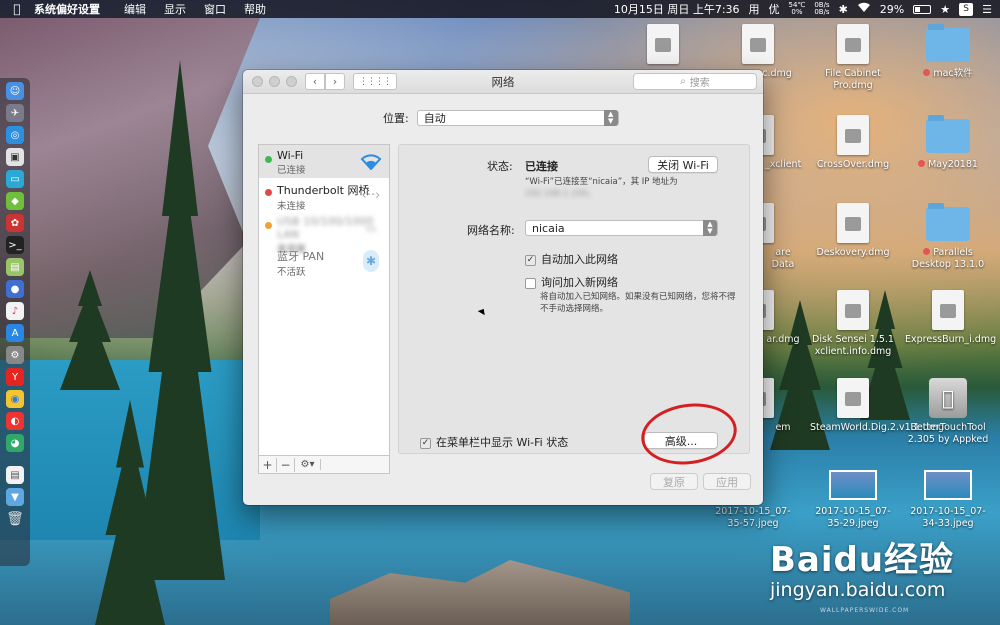 This screenshot has width=1000, height=625. Describe the element at coordinates (754, 9) in the screenshot. I see `input-method-icon: 用` at that location.